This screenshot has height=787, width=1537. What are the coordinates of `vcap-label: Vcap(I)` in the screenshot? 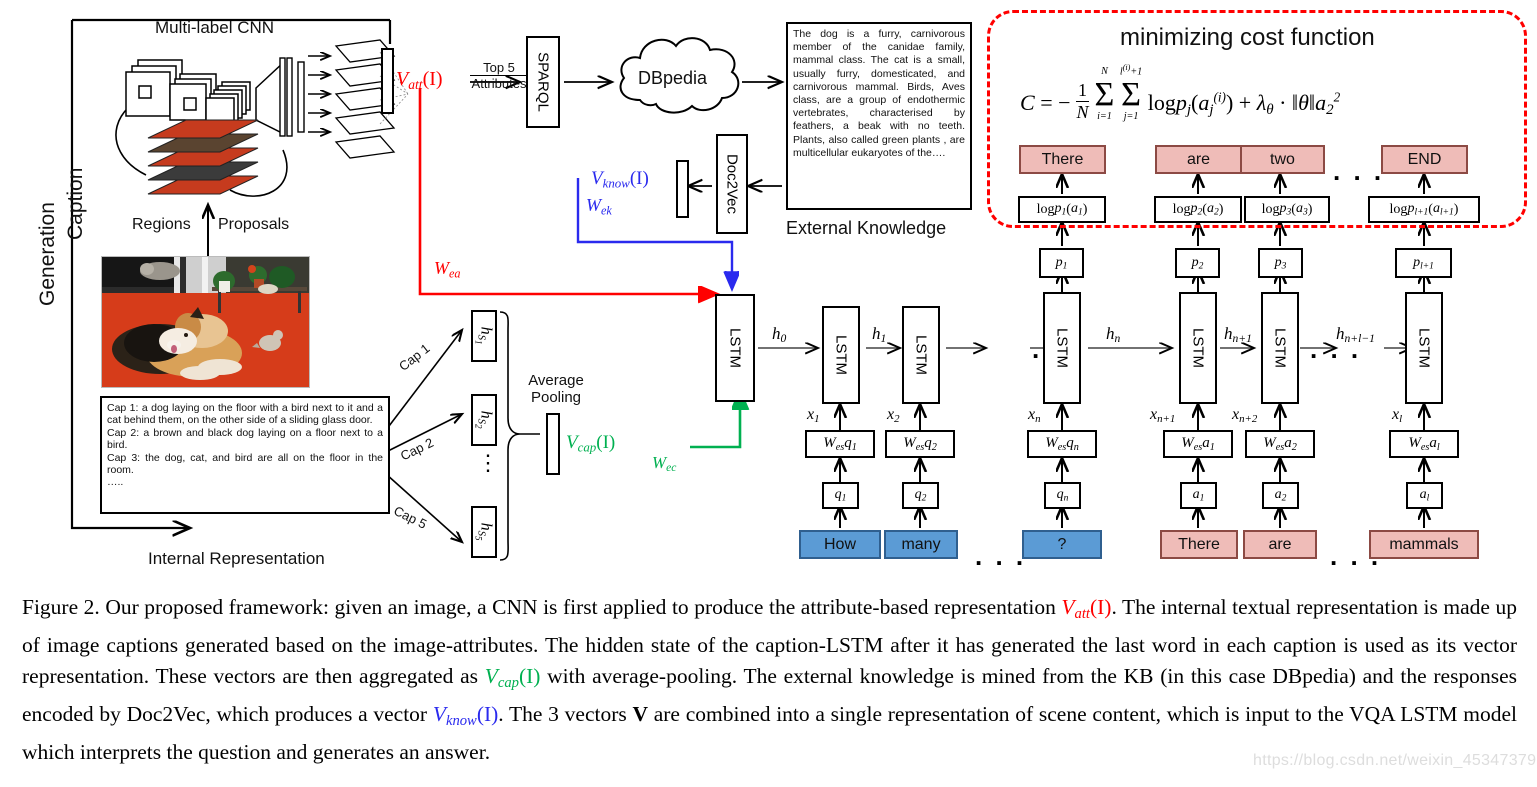 It's located at (591, 443).